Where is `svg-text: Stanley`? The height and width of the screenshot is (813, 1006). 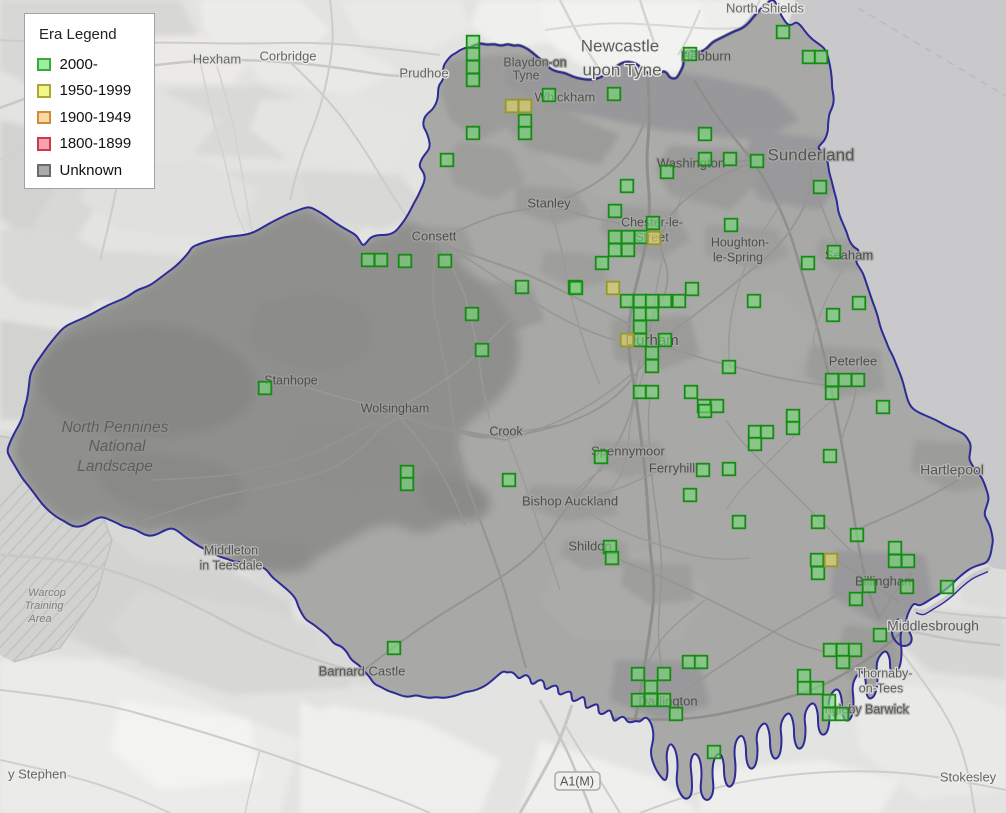 svg-text: Stanley is located at coordinates (549, 202).